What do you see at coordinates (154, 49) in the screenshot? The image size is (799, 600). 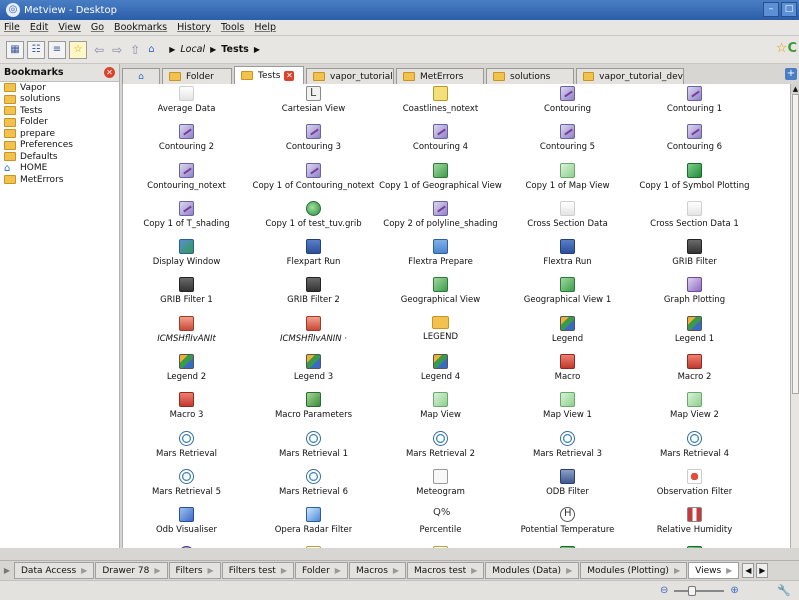 I see `home-icon: ⌂` at bounding box center [154, 49].